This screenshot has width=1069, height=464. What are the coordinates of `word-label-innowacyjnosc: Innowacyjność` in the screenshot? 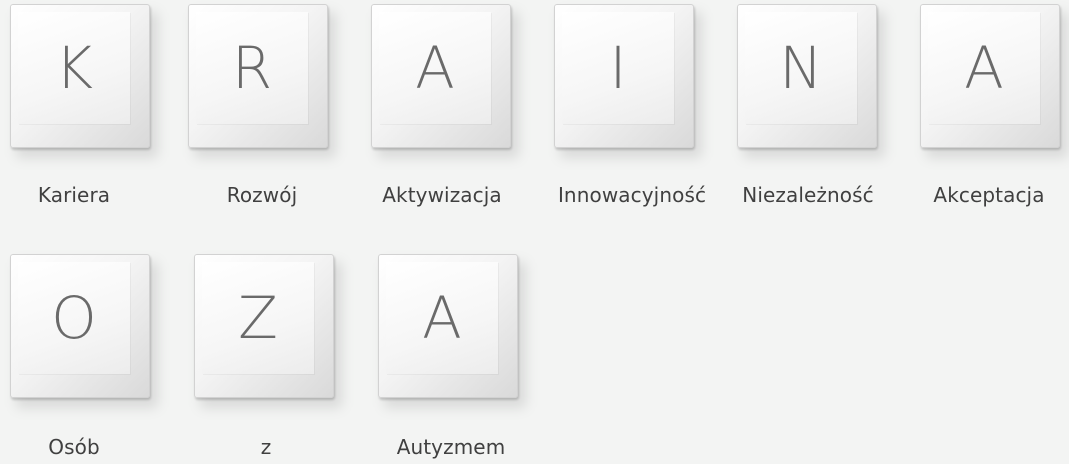 It's located at (632, 195).